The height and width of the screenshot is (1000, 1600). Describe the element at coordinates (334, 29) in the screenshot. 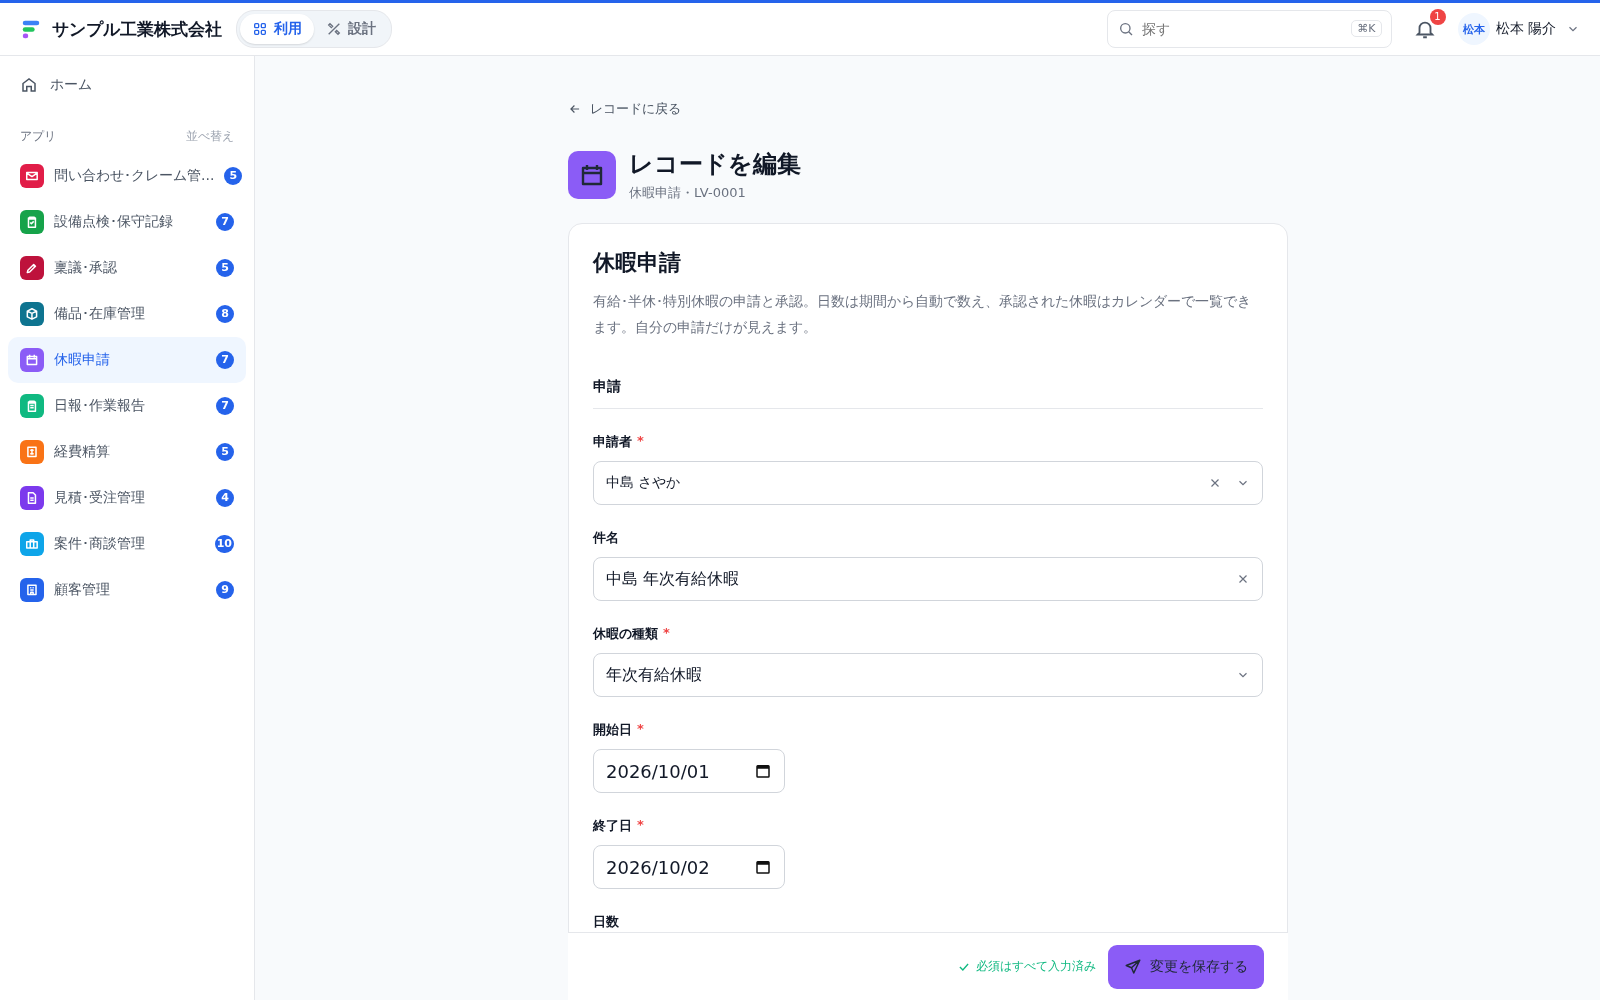

I see `tools-icon` at that location.